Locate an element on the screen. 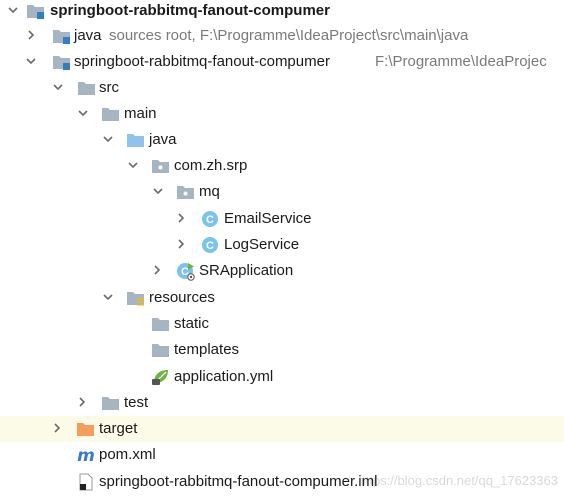  tree-label-package: com.zh.srp is located at coordinates (211, 165).